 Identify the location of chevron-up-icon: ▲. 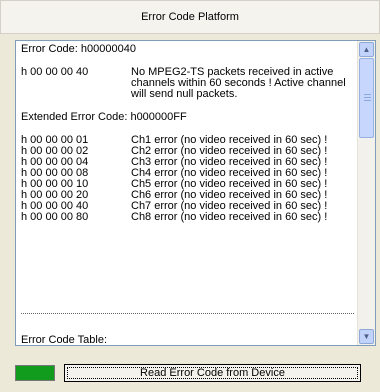
(366, 49).